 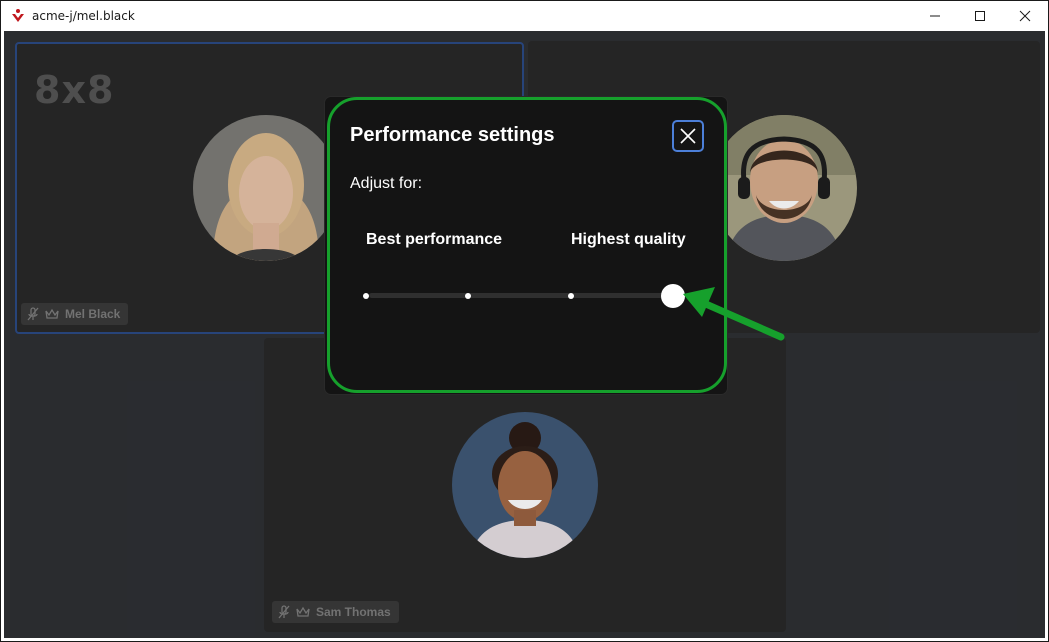 What do you see at coordinates (83, 16) in the screenshot?
I see `window-title: acme-j/mel.black` at bounding box center [83, 16].